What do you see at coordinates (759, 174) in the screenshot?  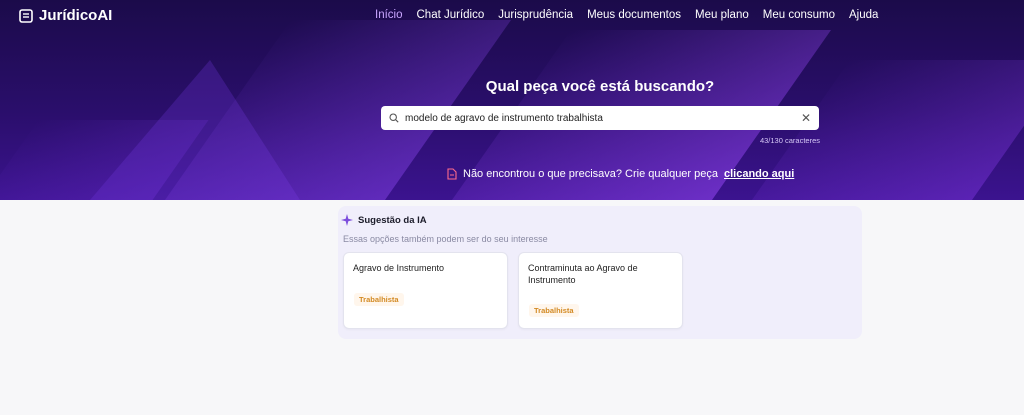 I see `create-piece-link: clicando aqui` at bounding box center [759, 174].